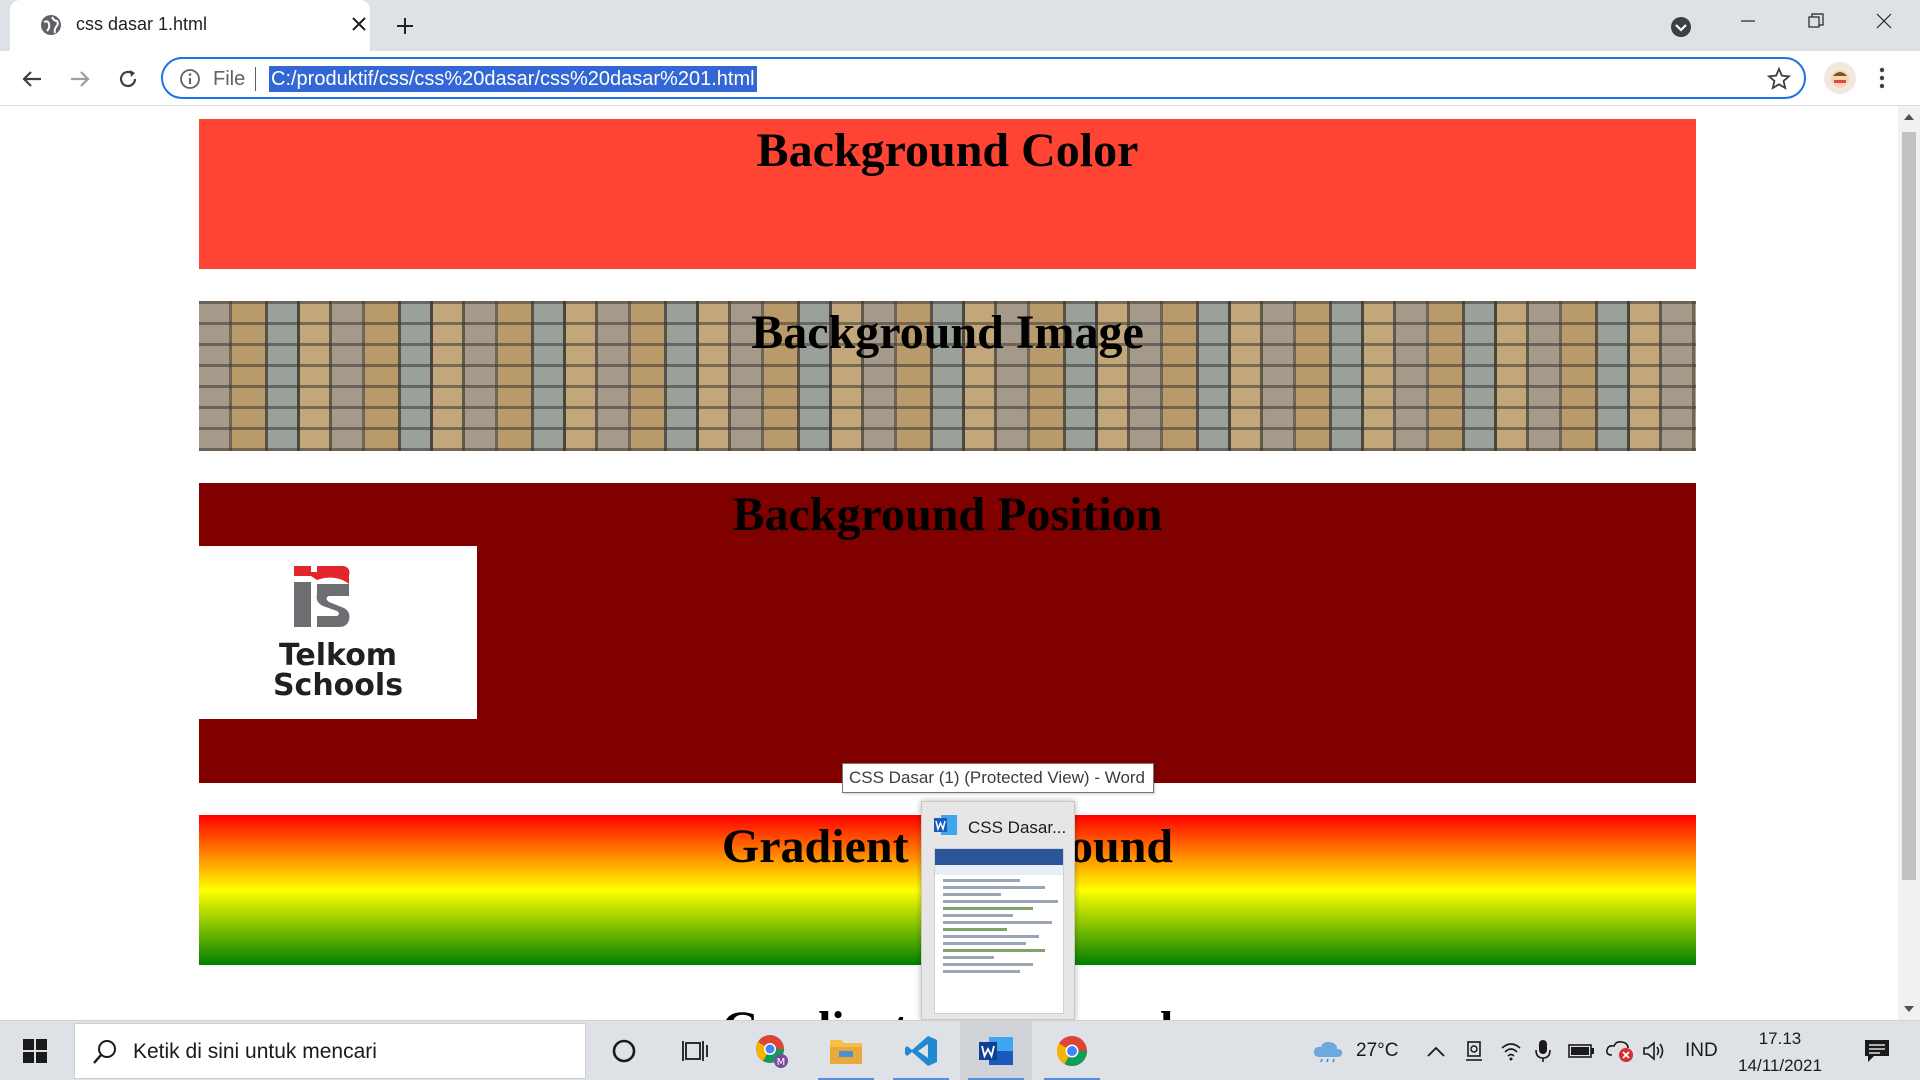  I want to click on browser-tab: css dasar 1.html, so click(190, 25).